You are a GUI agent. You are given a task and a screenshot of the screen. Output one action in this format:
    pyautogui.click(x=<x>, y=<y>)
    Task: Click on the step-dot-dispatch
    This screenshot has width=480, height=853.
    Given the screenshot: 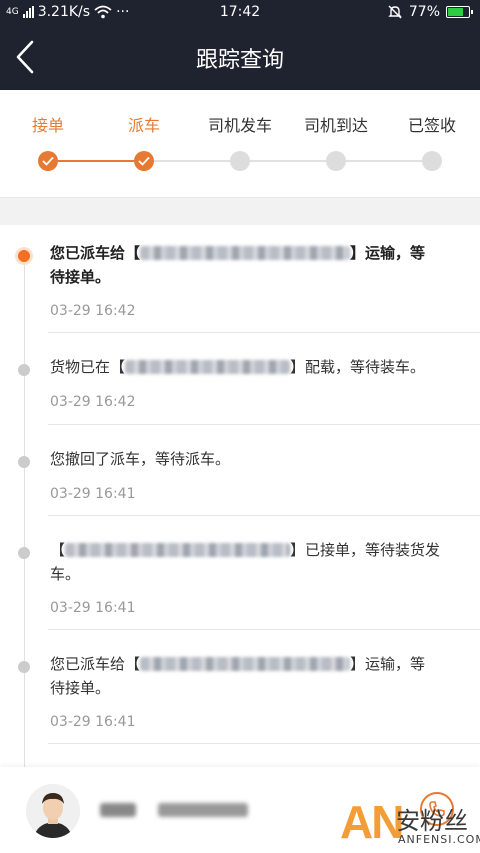 What is the action you would take?
    pyautogui.click(x=144, y=161)
    